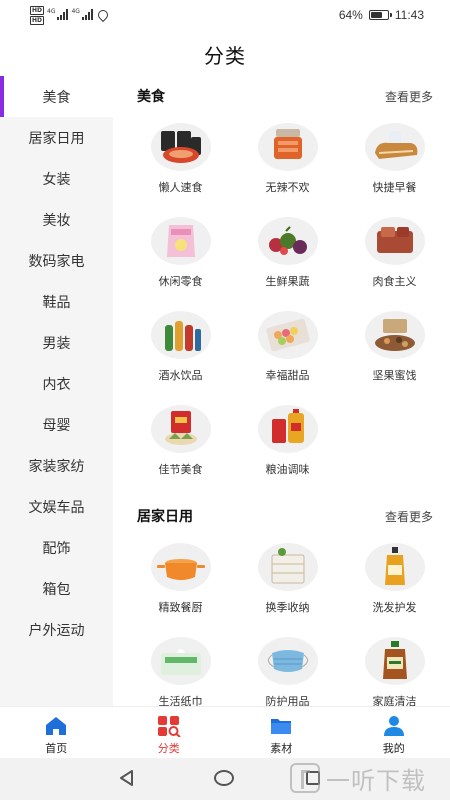  I want to click on sidebar-item-label: 内衣, so click(56, 384).